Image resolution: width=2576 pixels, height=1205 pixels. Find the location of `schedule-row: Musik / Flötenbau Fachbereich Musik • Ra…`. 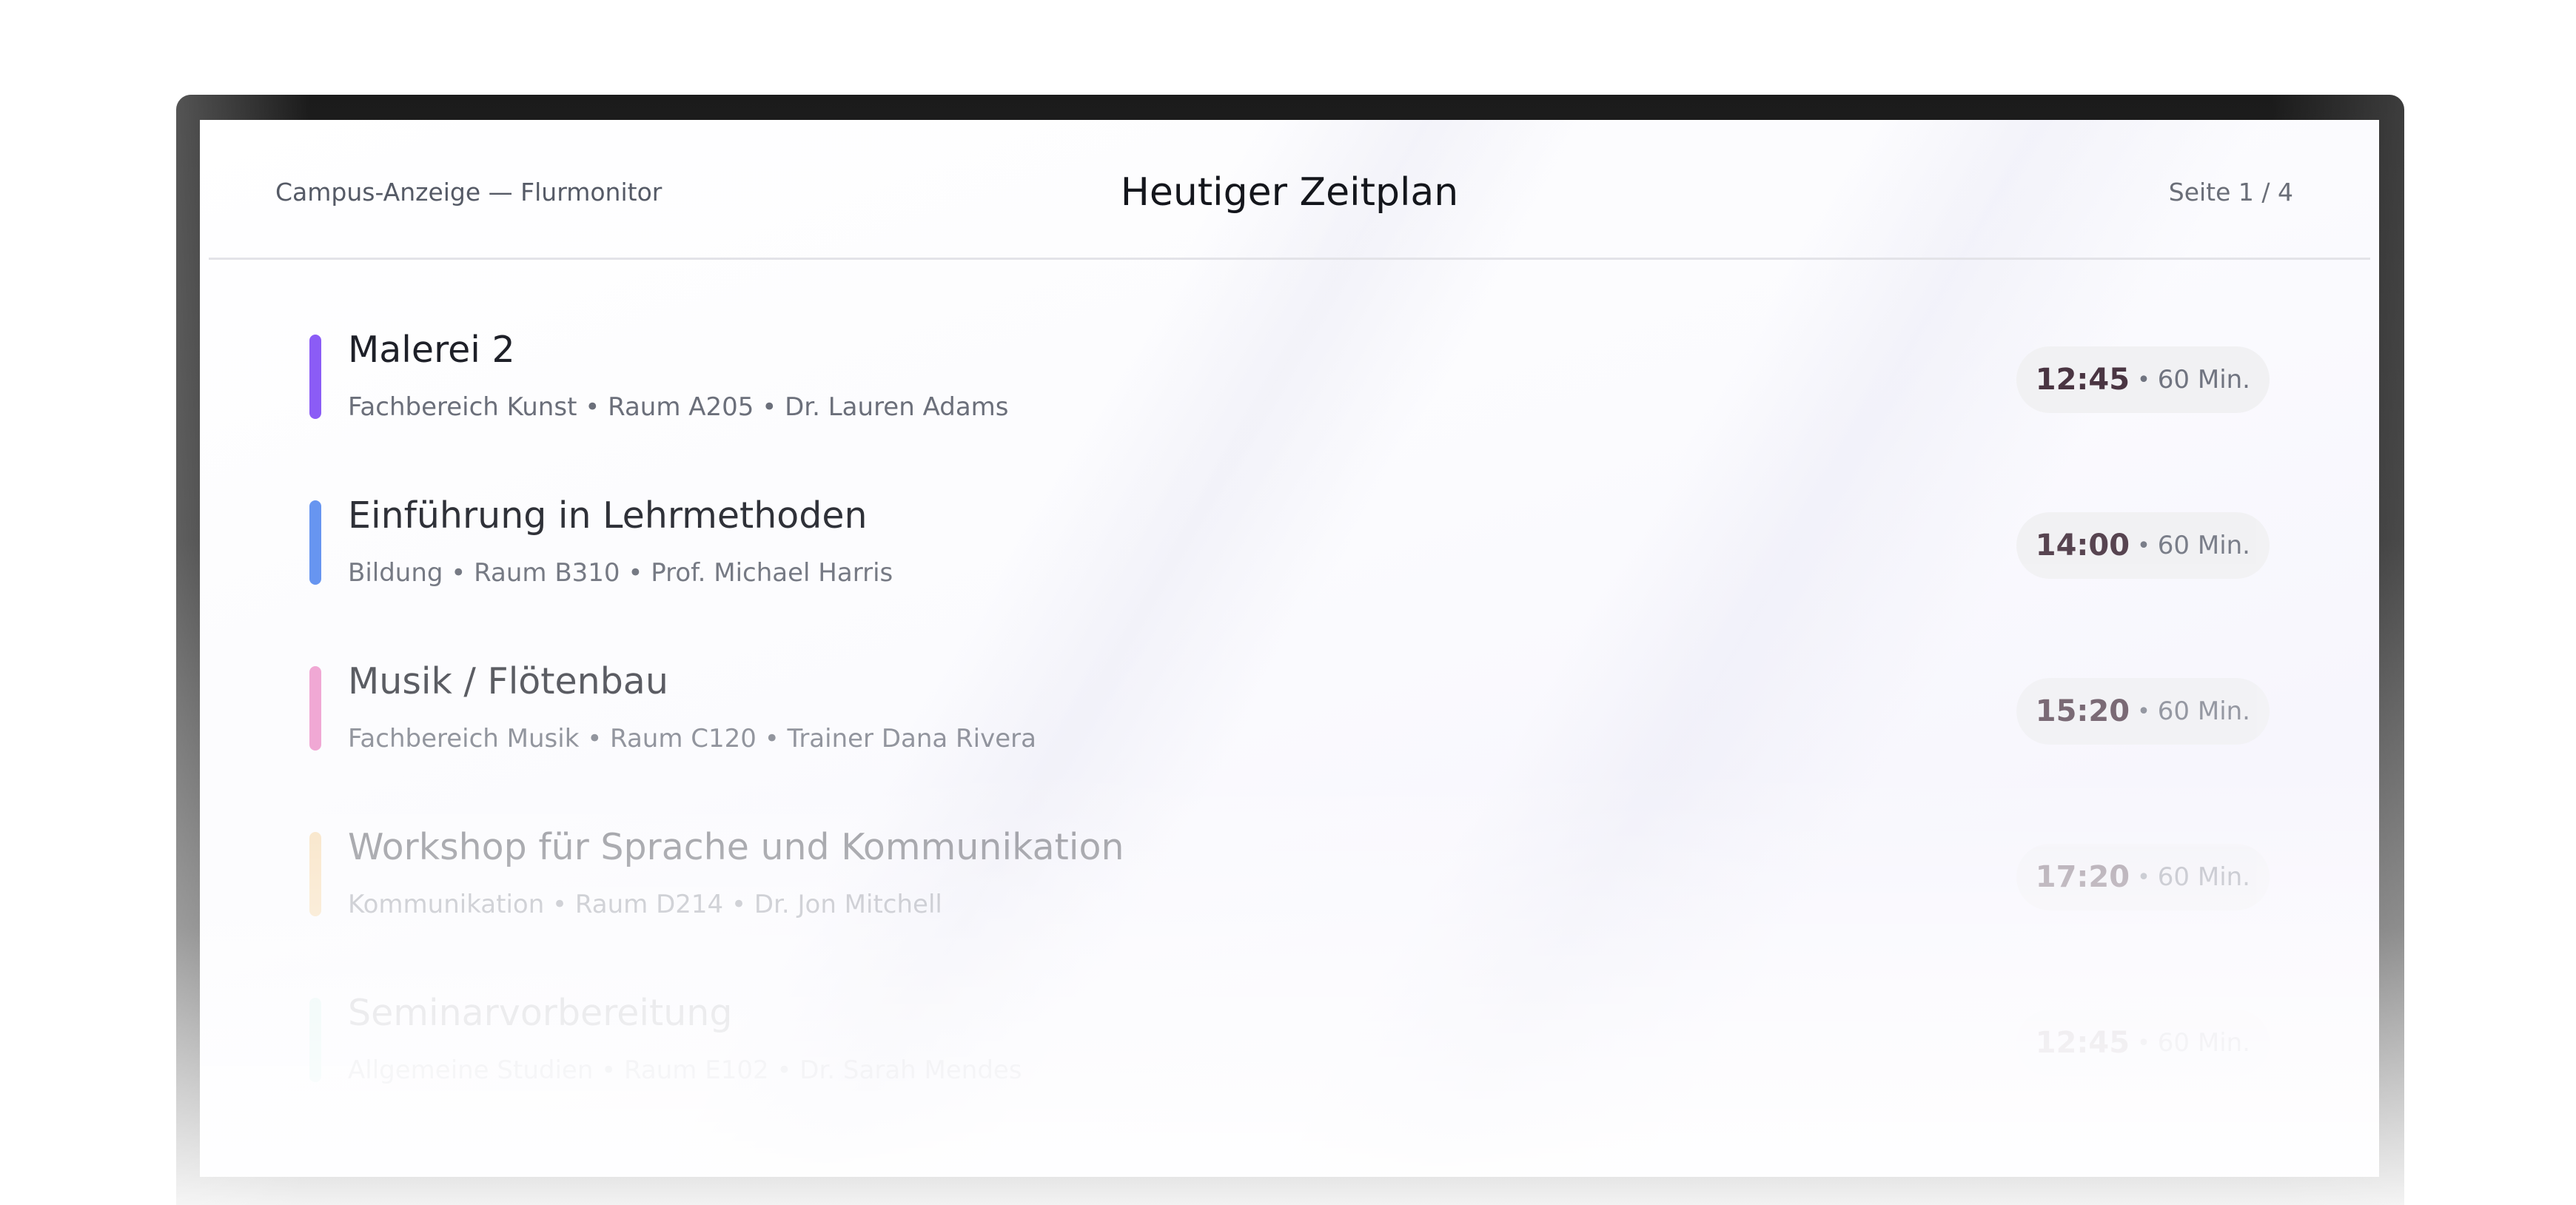

schedule-row: Musik / Flötenbau Fachbereich Musik • Ra… is located at coordinates (1289, 719).